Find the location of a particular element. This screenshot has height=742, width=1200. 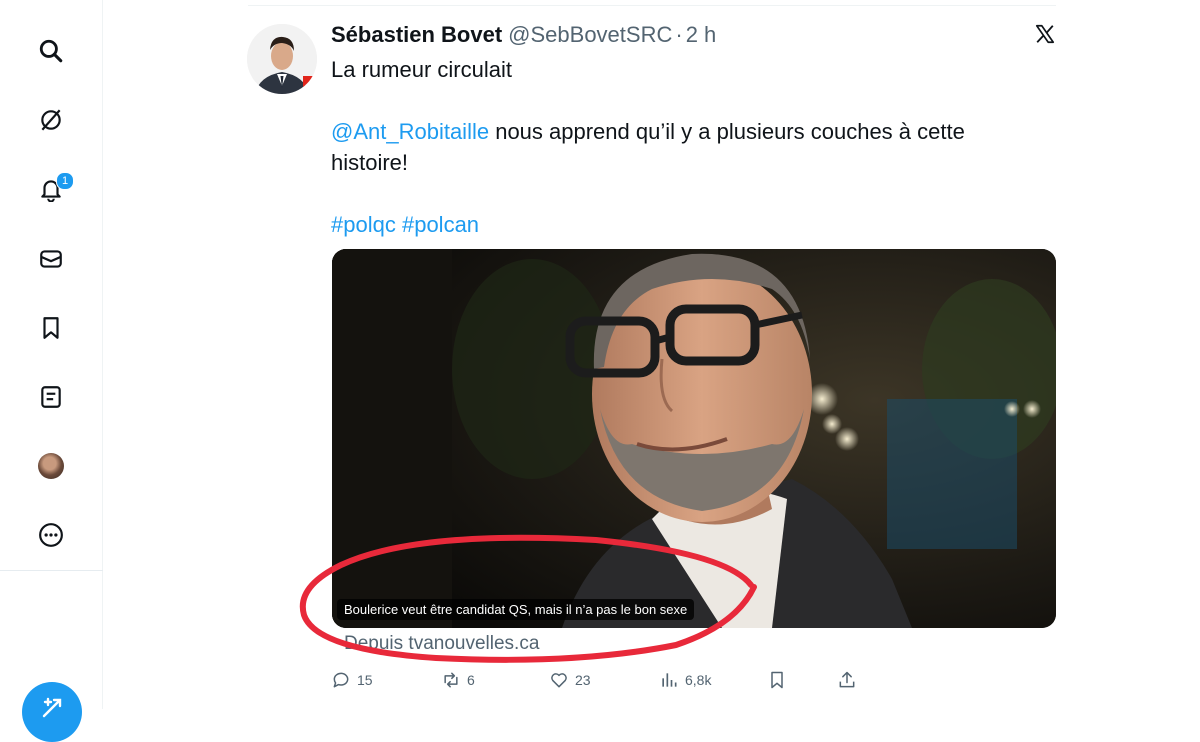

views-button: 6,8k is located at coordinates (685, 680).